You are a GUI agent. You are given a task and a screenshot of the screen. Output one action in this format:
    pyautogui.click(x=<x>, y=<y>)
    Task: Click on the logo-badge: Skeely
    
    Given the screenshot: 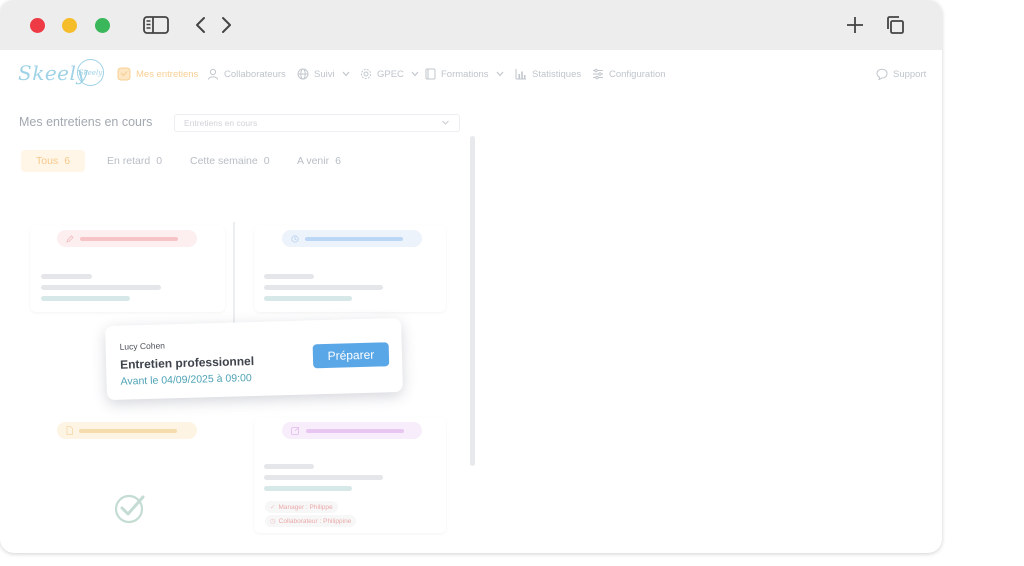 What is the action you would take?
    pyautogui.click(x=90, y=72)
    